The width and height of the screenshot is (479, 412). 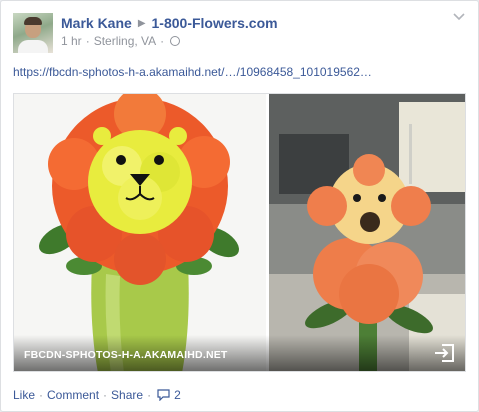 What do you see at coordinates (215, 23) in the screenshot?
I see `target-page-link: 1-800-Flowers.com` at bounding box center [215, 23].